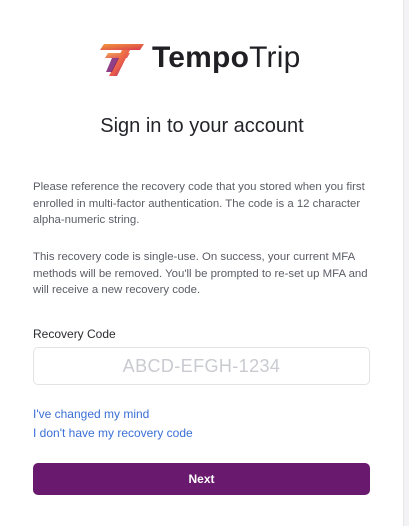 This screenshot has width=409, height=526. I want to click on page-title: Sign in to your account, so click(202, 126).